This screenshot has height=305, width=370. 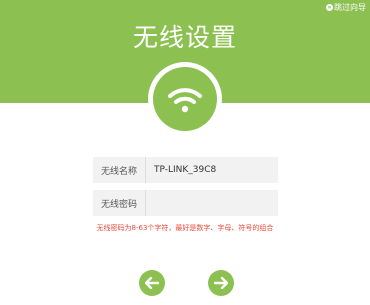 I want to click on skip-arrow-icon: », so click(x=329, y=7).